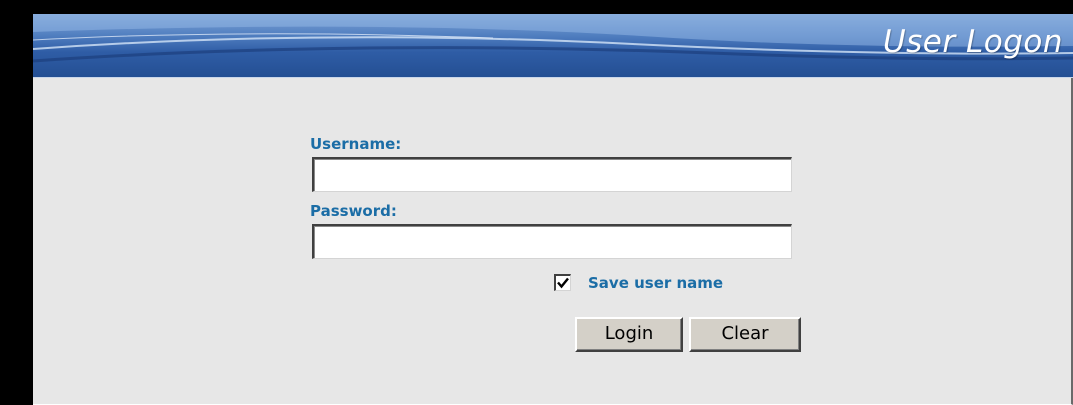 This screenshot has width=1073, height=405. Describe the element at coordinates (536, 7) in the screenshot. I see `top-border` at that location.